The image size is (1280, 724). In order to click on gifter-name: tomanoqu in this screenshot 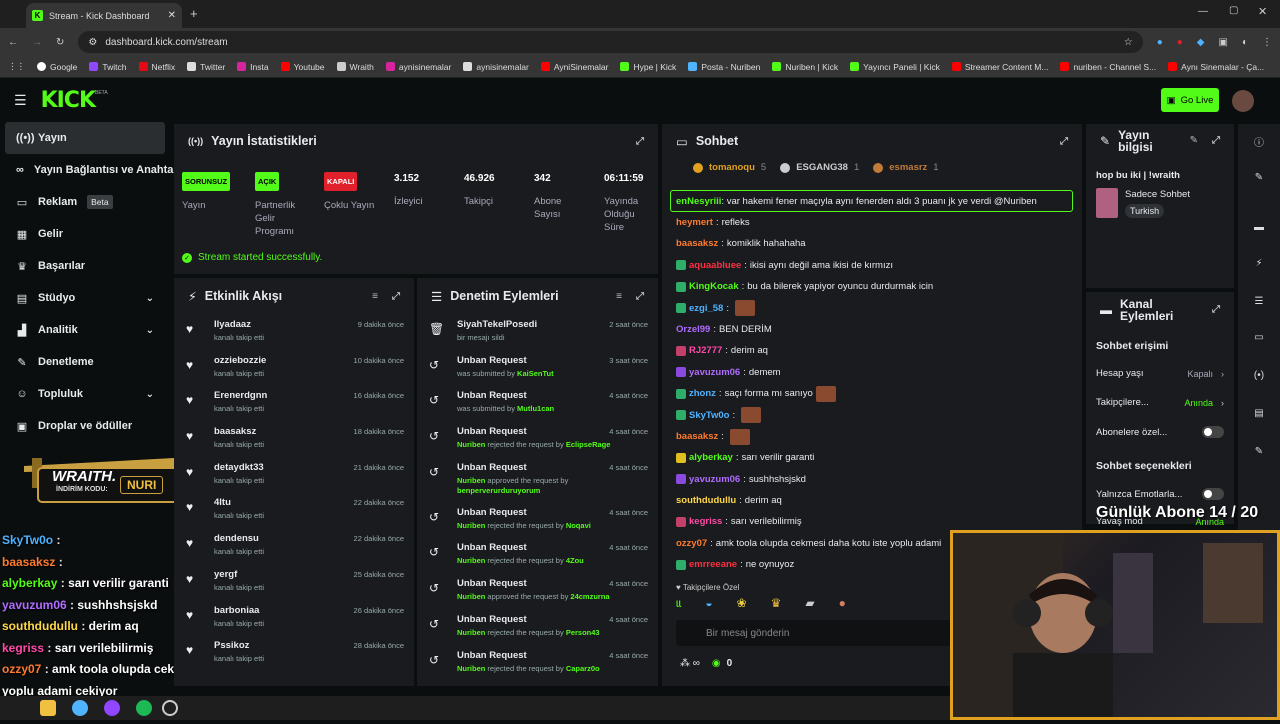, I will do `click(732, 167)`.